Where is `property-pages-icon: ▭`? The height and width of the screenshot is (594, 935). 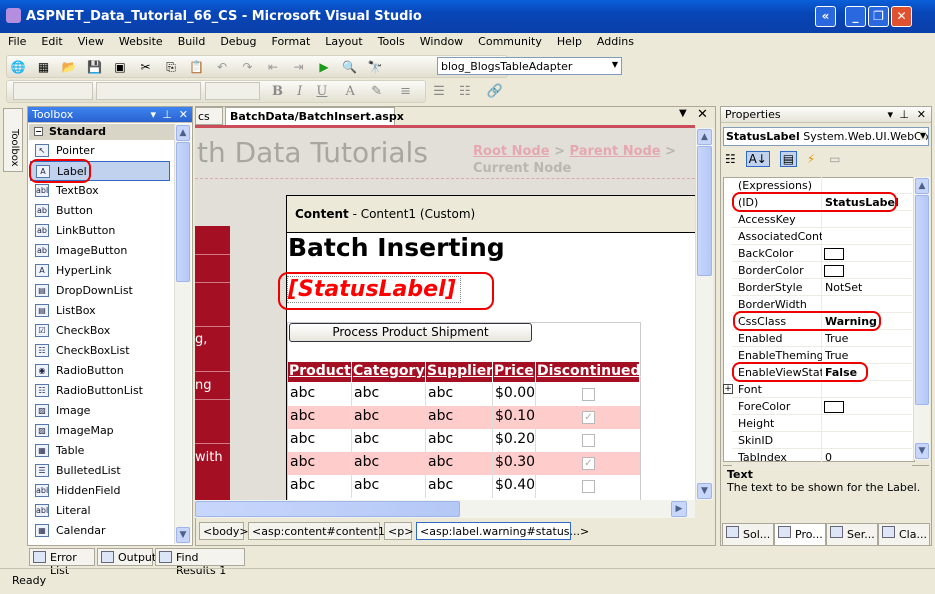
property-pages-icon: ▭ is located at coordinates (834, 159).